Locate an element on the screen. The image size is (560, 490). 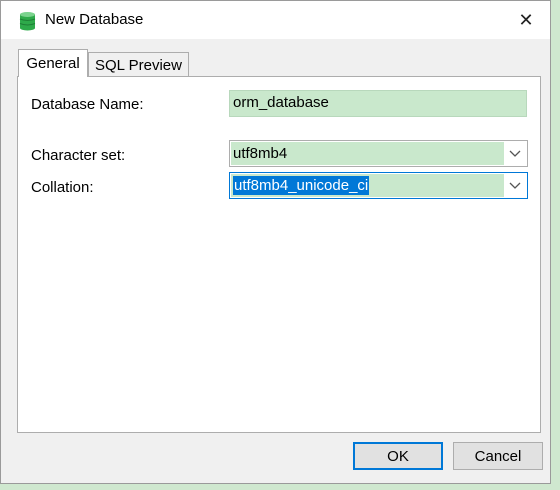
tab-general-label: General is located at coordinates (53, 63).